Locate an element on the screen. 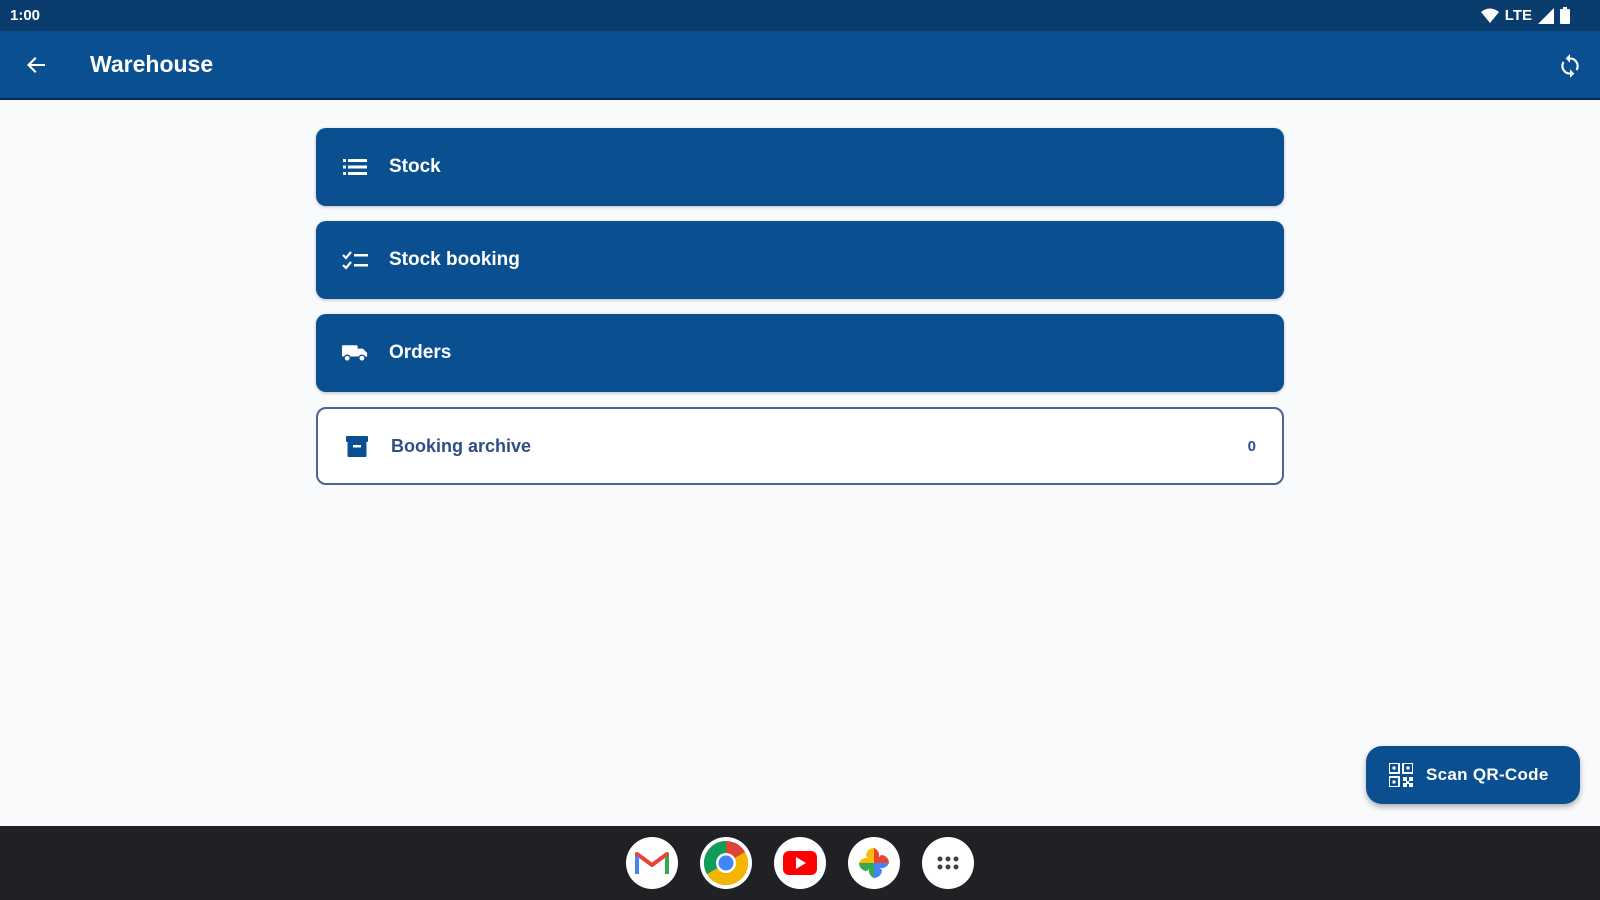  back-button is located at coordinates (36, 64).